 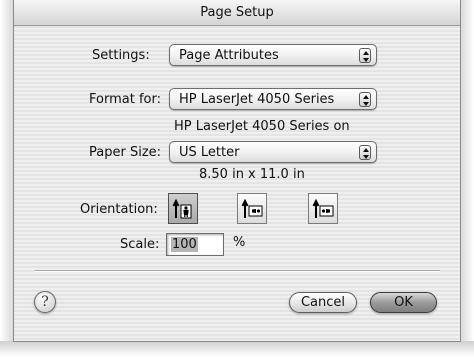 What do you see at coordinates (237, 349) in the screenshot?
I see `window-shadow-bottom` at bounding box center [237, 349].